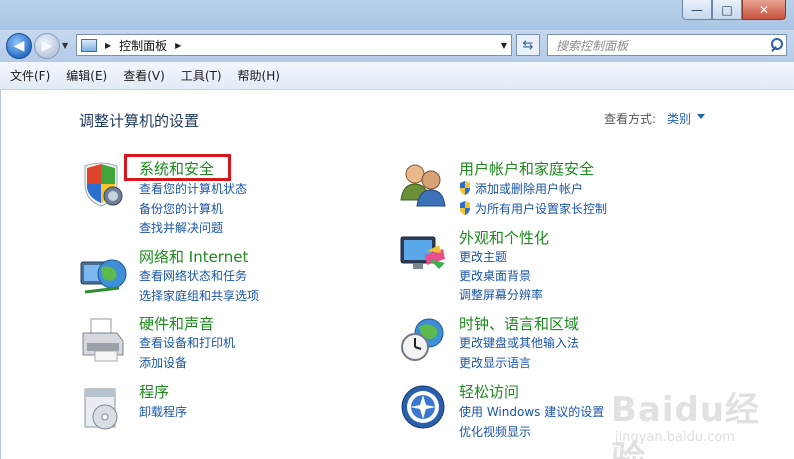 The height and width of the screenshot is (459, 794). Describe the element at coordinates (701, 116) in the screenshot. I see `chevron-down-icon` at that location.